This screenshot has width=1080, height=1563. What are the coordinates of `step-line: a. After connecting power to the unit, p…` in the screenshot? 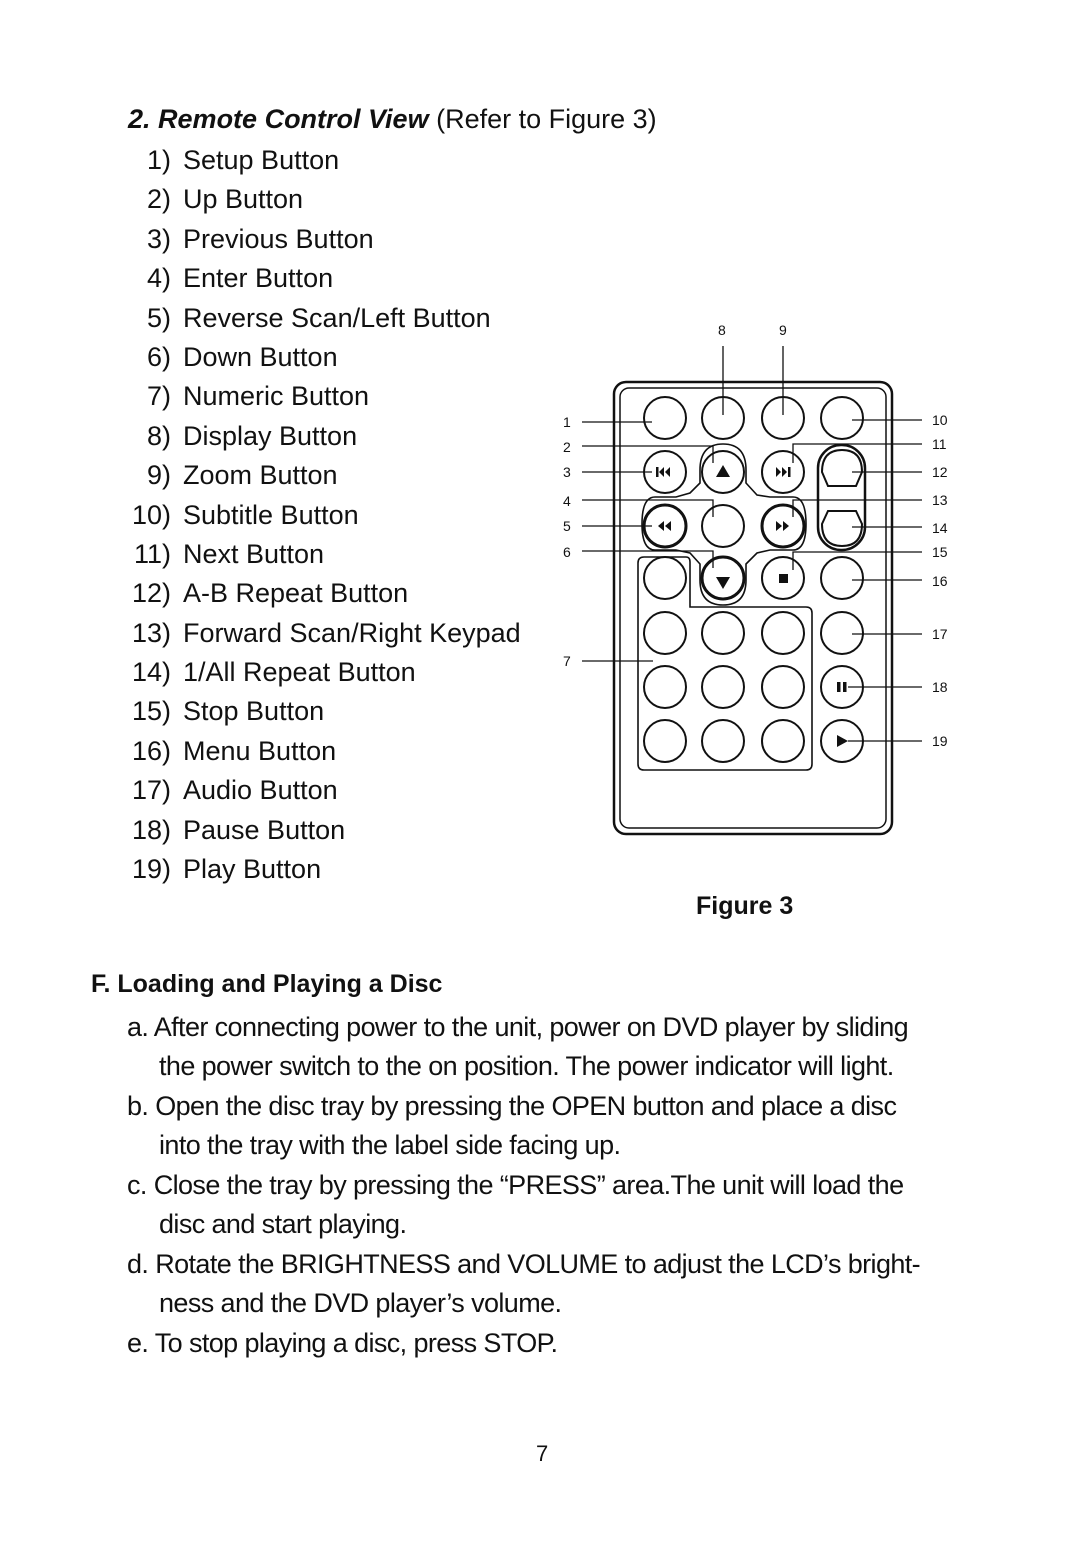 It's located at (518, 1027).